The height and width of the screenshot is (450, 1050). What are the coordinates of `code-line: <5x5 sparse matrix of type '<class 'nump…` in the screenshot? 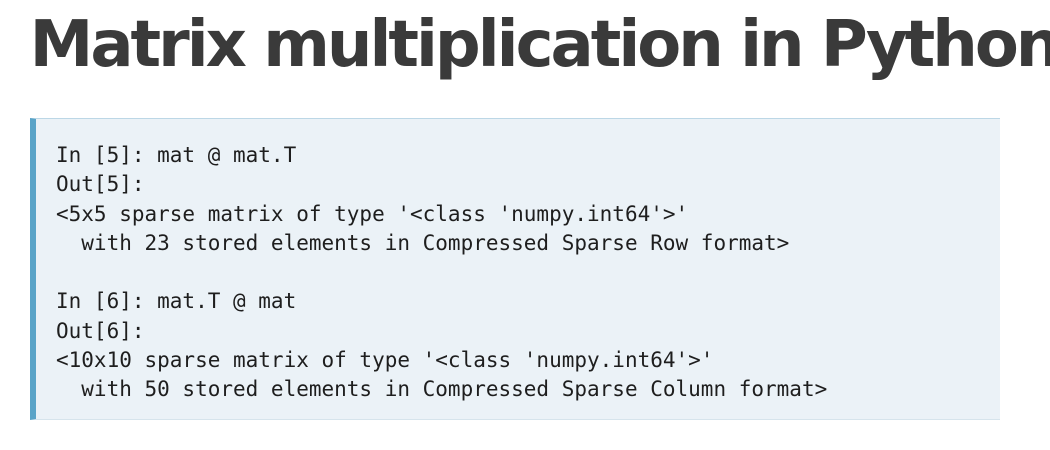 It's located at (372, 213).